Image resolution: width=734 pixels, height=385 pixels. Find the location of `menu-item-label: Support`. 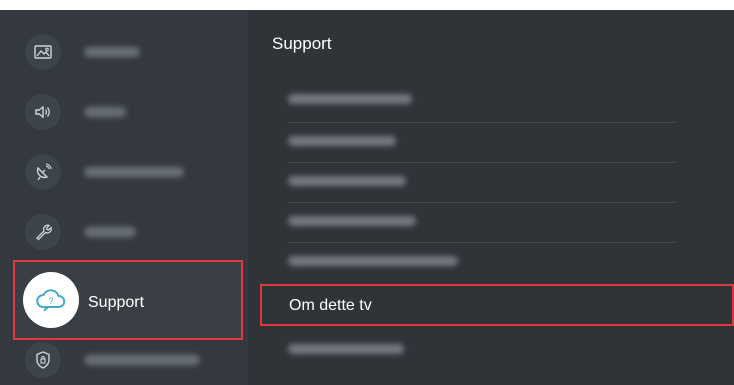

menu-item-label: Support is located at coordinates (116, 302).